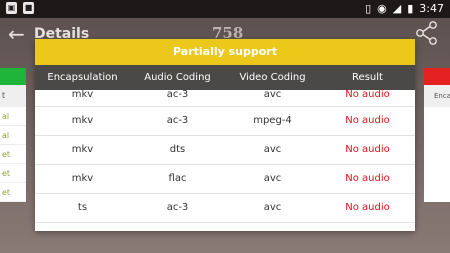  I want to click on share-icon, so click(427, 33).